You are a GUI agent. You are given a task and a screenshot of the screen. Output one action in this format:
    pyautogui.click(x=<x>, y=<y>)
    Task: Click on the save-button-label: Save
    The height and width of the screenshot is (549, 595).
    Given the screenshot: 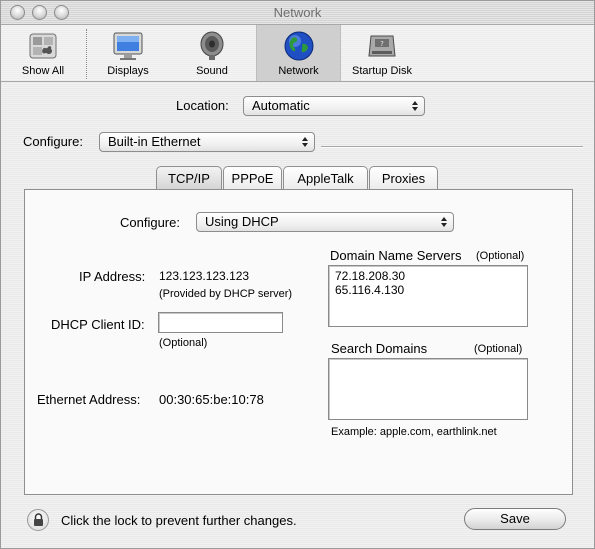 What is the action you would take?
    pyautogui.click(x=515, y=518)
    